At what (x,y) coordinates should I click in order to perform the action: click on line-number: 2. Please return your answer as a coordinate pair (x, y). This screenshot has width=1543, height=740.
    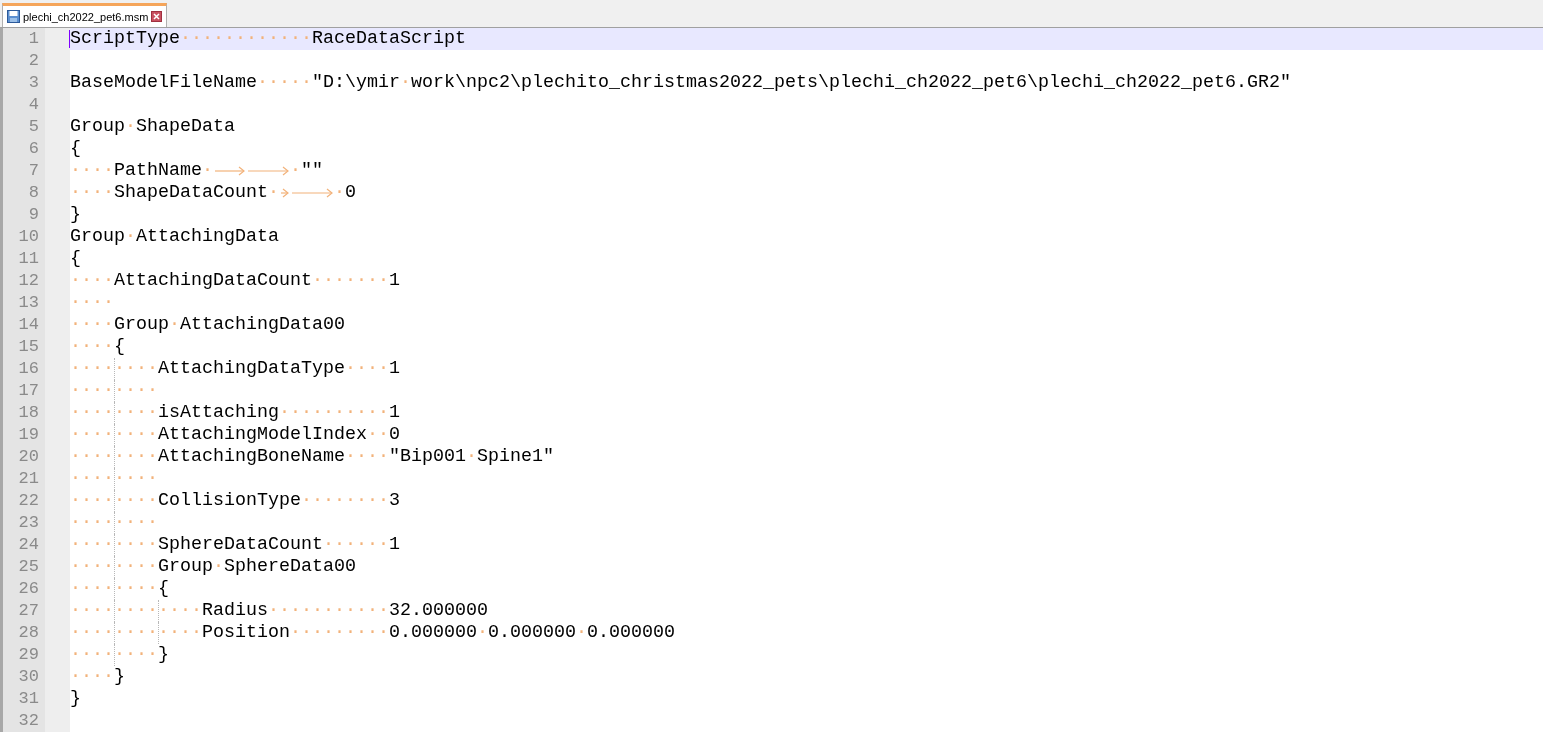
    Looking at the image, I should click on (35, 61).